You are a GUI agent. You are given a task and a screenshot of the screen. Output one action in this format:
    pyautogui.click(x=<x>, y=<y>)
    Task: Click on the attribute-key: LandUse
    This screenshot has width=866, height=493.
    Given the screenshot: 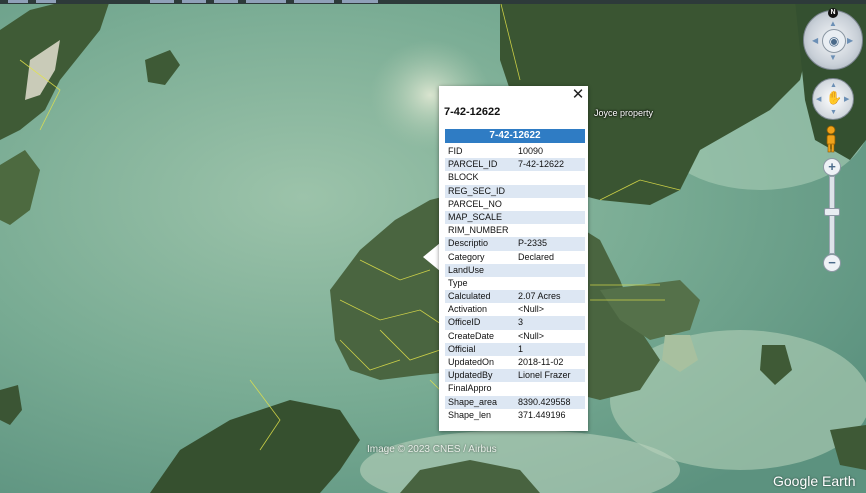 What is the action you would take?
    pyautogui.click(x=466, y=269)
    